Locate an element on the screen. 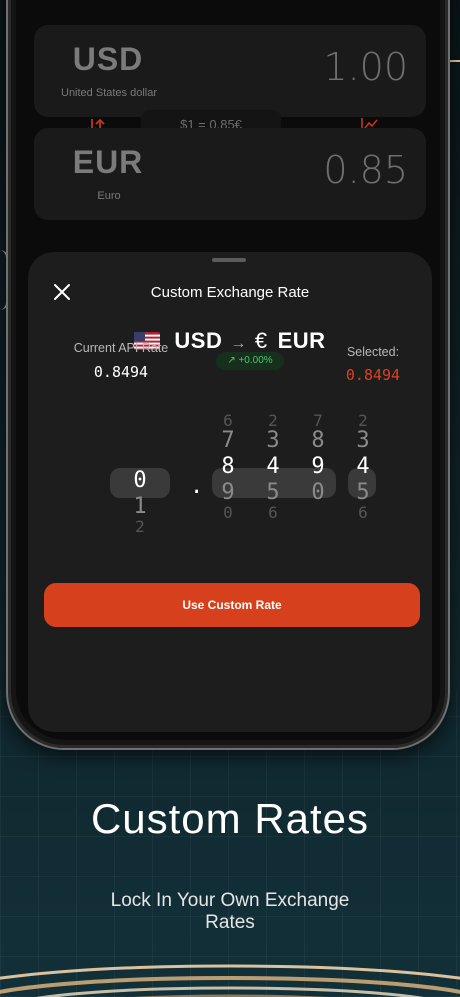 The image size is (460, 997). picker-digit-4: 2 3 4 5 6 is located at coordinates (363, 467).